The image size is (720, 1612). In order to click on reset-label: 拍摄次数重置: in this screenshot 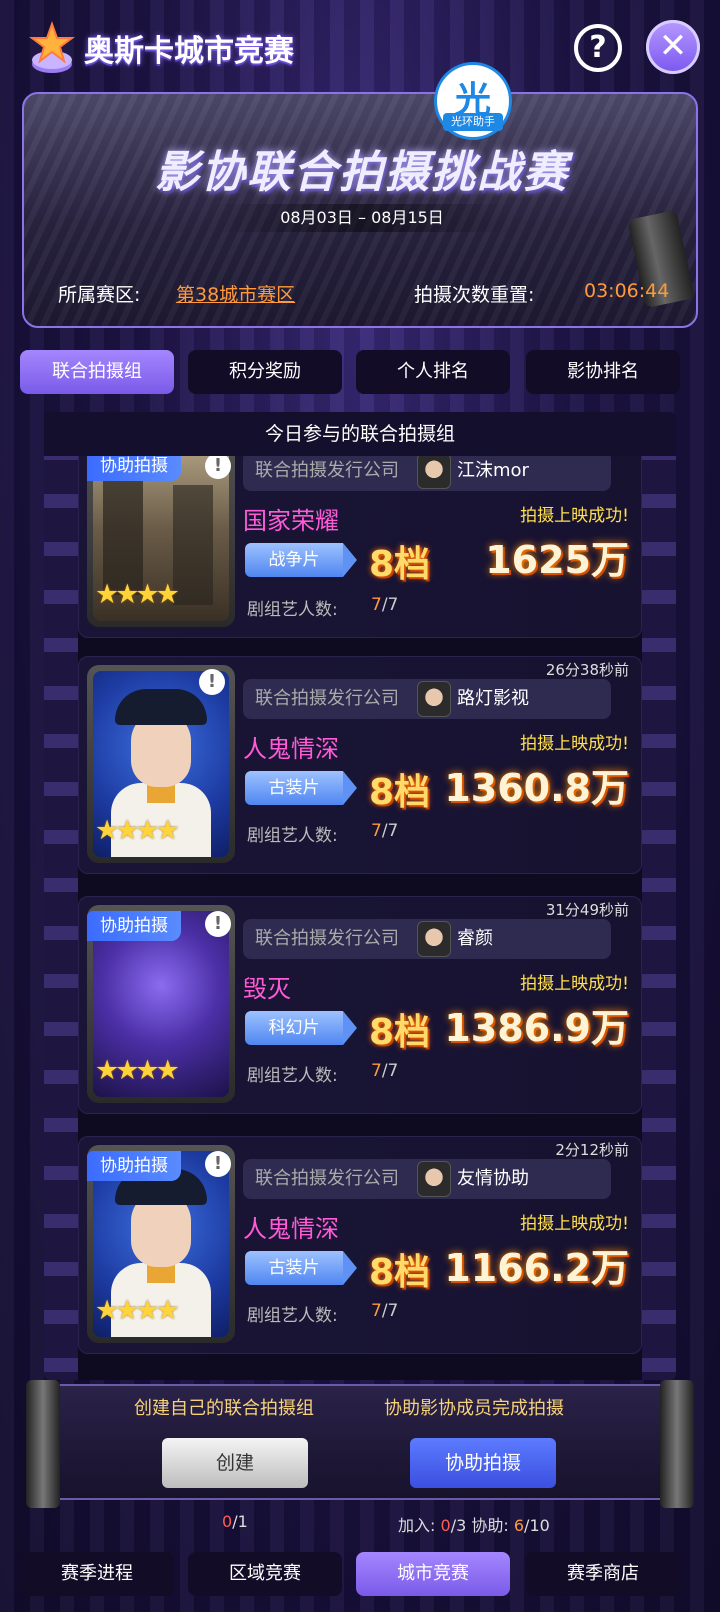, I will do `click(474, 295)`.